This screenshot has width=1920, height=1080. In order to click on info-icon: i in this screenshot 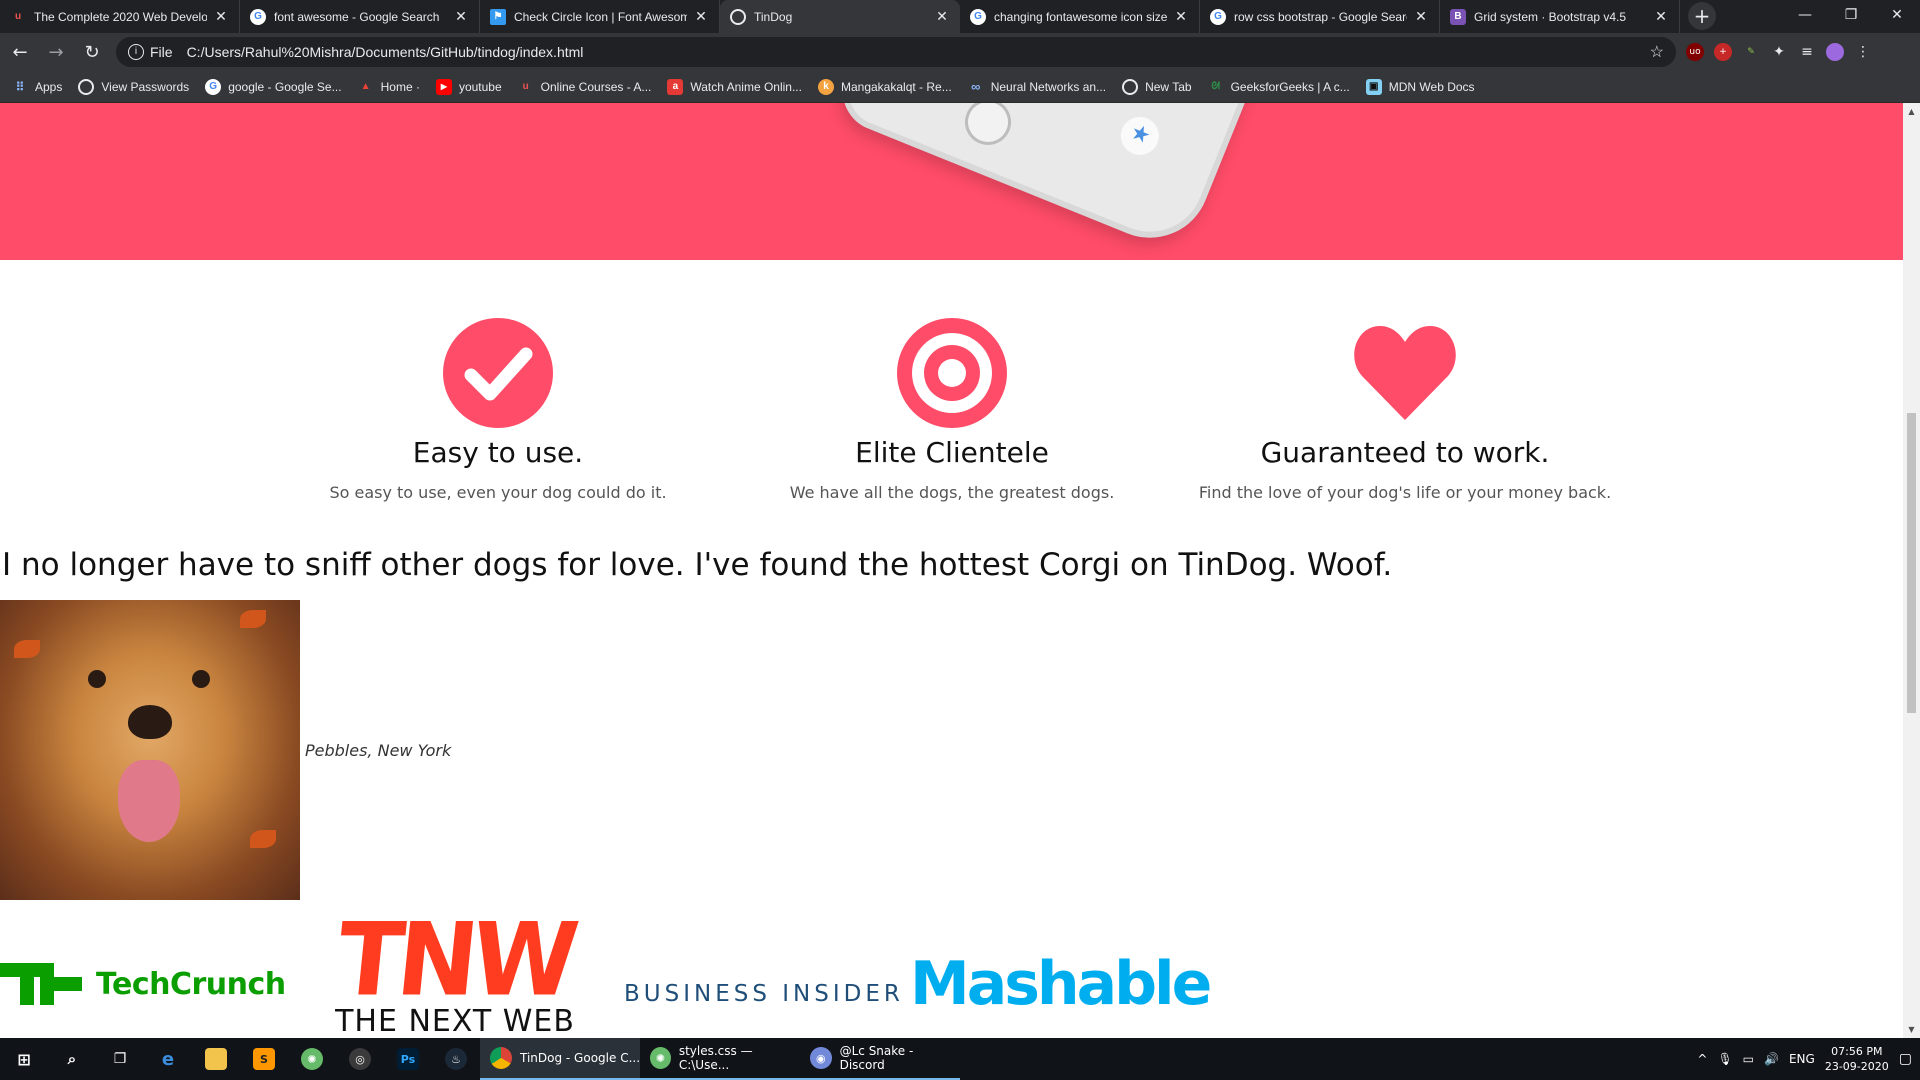, I will do `click(136, 52)`.